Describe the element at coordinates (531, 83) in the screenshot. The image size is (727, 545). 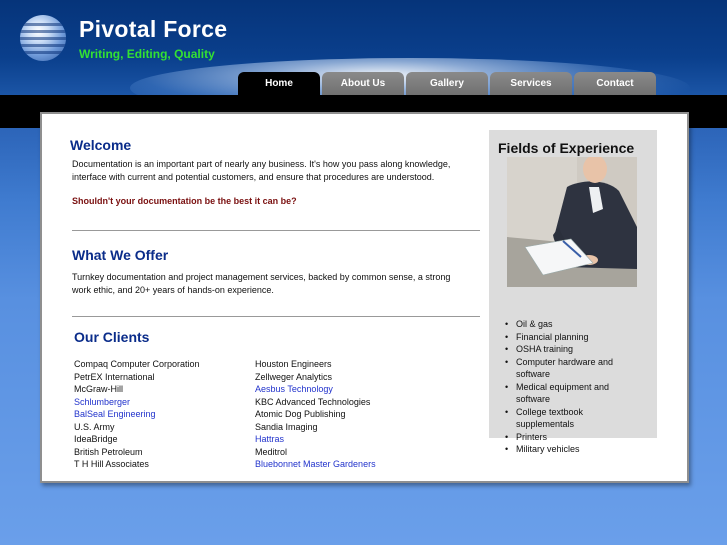
I see `tab-services: Services` at that location.